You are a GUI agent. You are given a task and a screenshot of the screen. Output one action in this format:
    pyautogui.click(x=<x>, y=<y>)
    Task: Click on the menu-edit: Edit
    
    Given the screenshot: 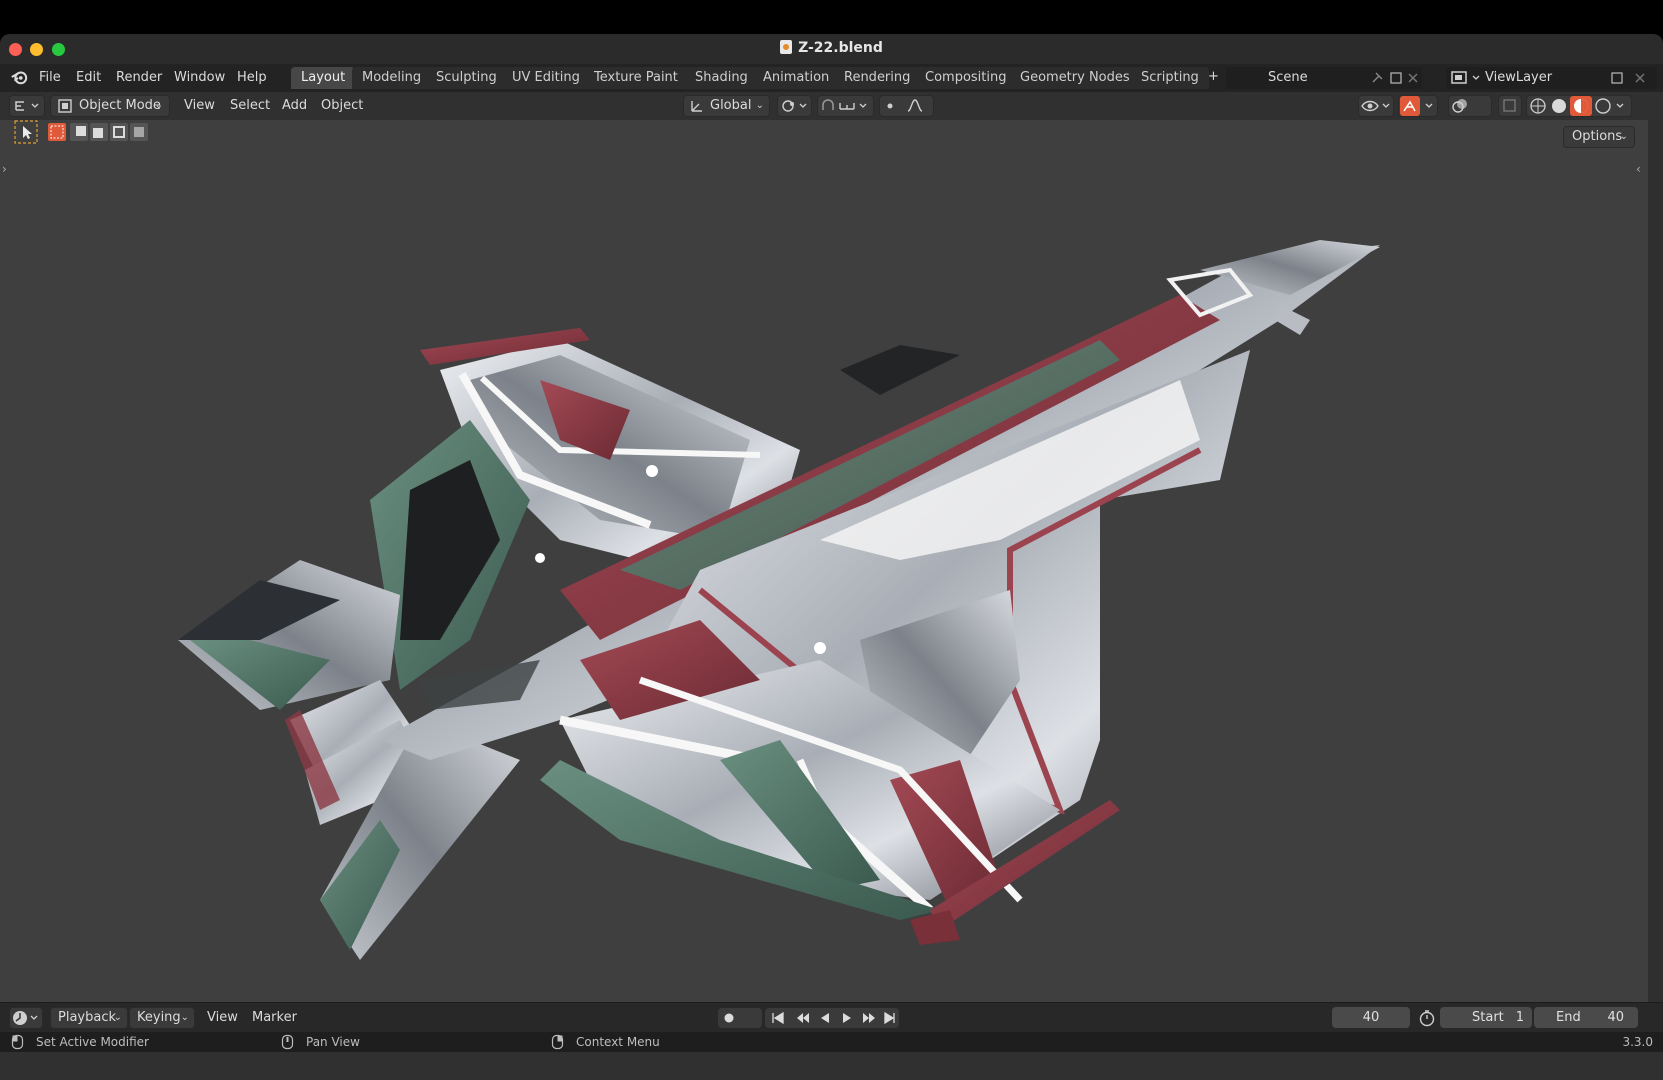 What is the action you would take?
    pyautogui.click(x=88, y=77)
    